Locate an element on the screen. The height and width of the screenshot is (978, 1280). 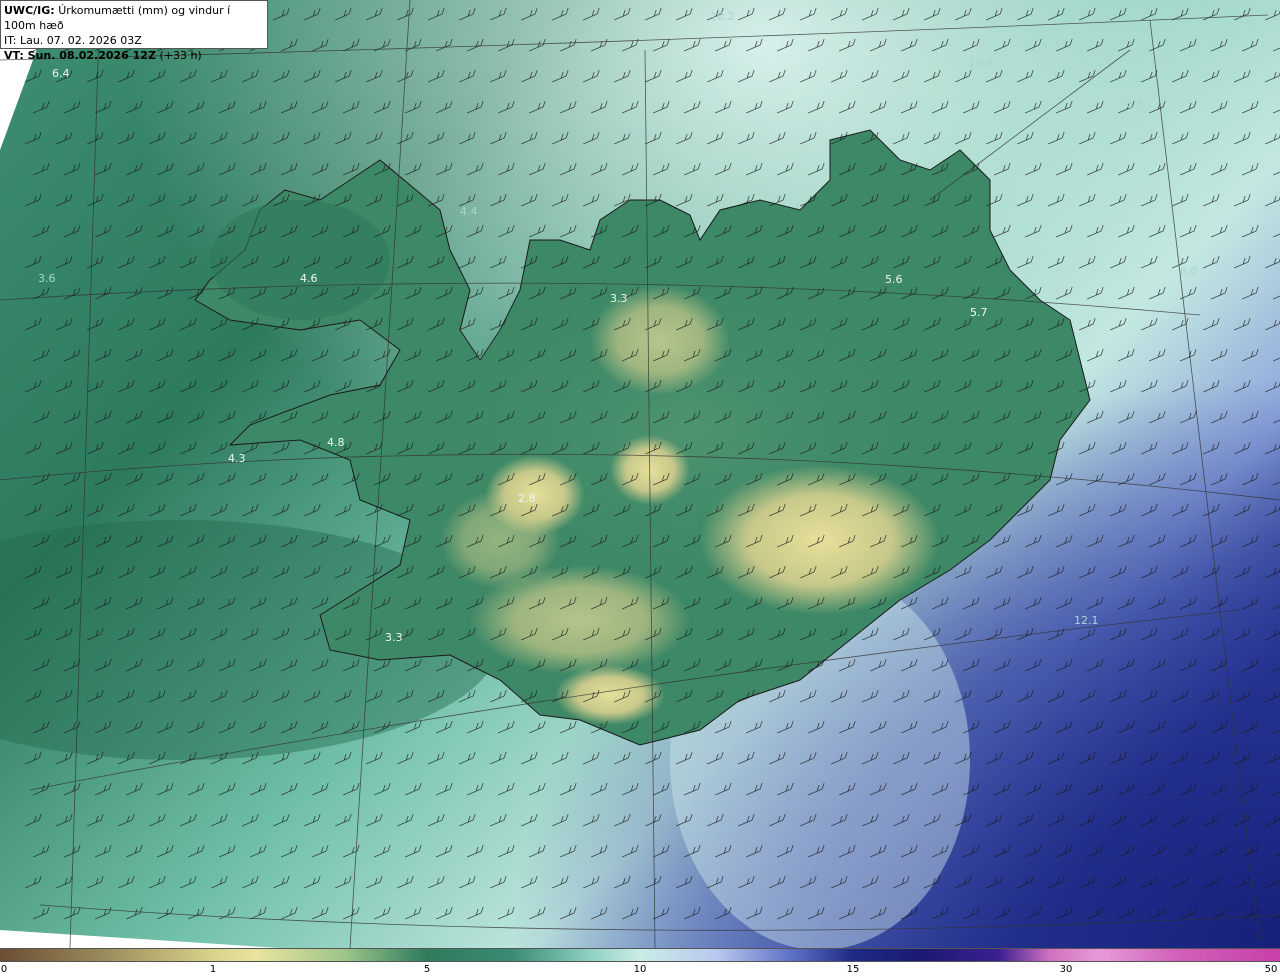
value-label: 3.6 is located at coordinates (47, 278).